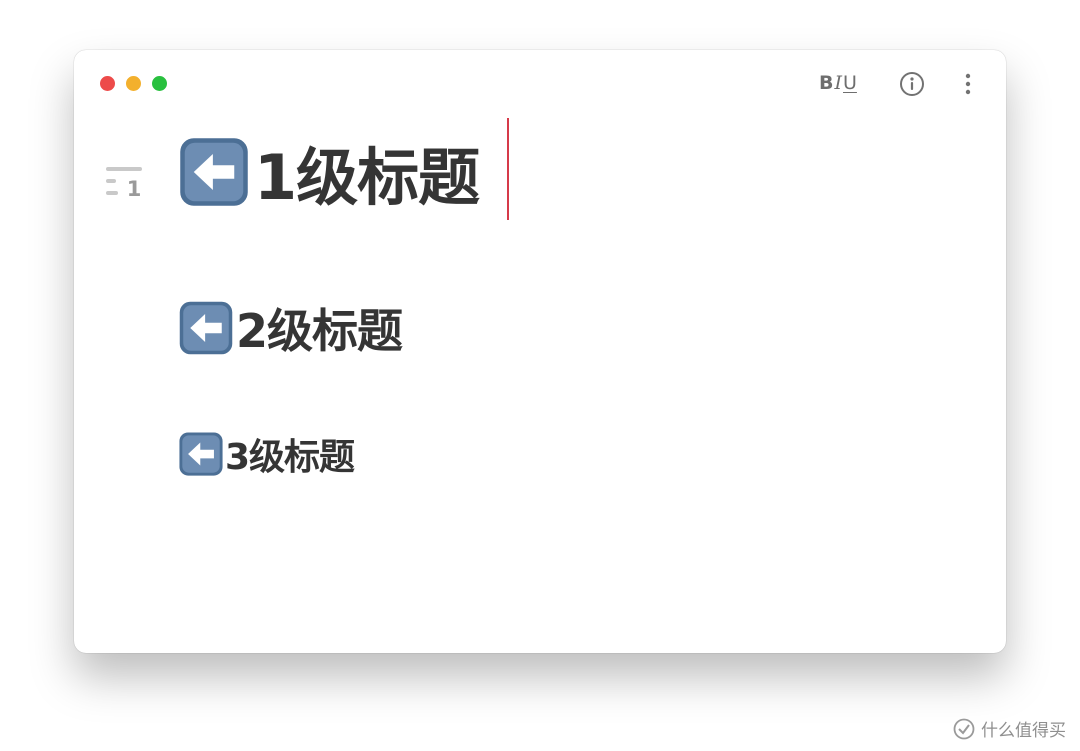 This screenshot has width=1080, height=751. Describe the element at coordinates (134, 189) in the screenshot. I see `outline-level-label: 1` at that location.